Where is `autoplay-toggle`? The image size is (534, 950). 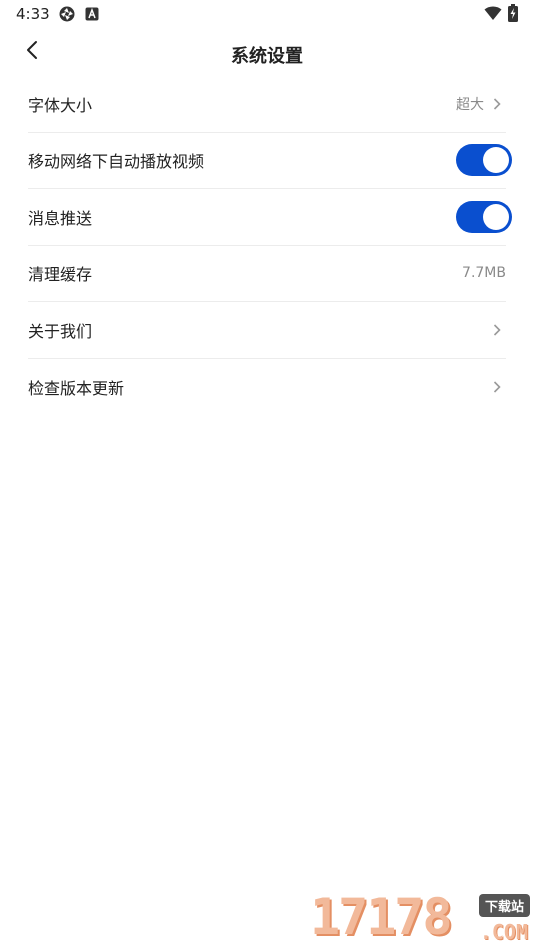 autoplay-toggle is located at coordinates (484, 160).